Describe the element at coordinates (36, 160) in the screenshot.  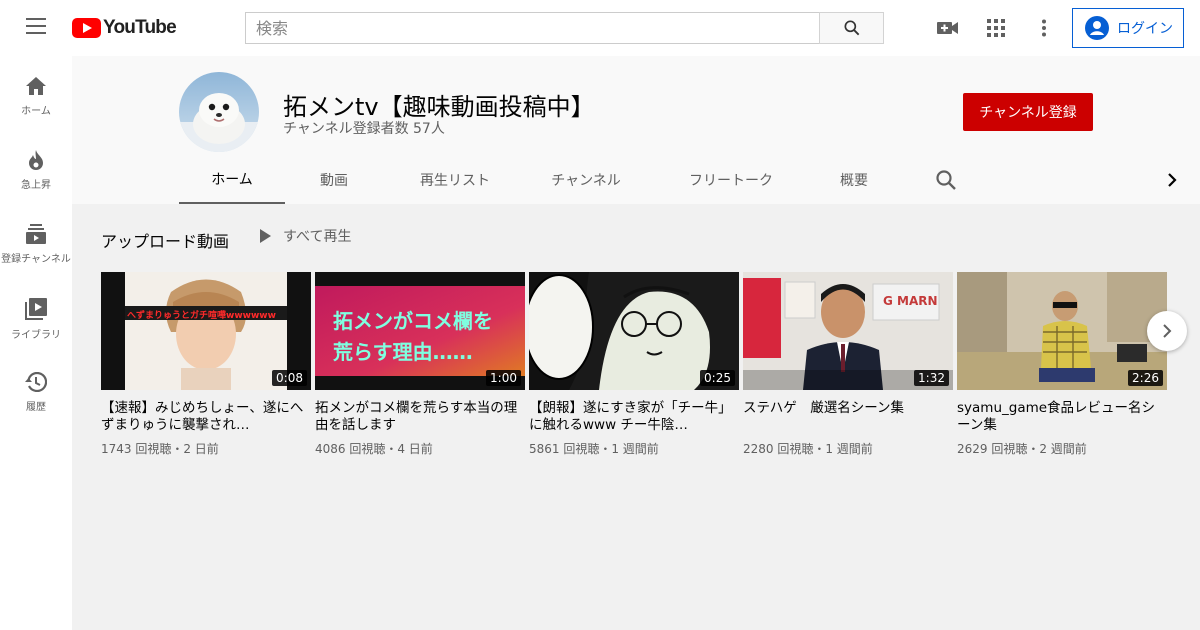
I see `fire-icon` at that location.